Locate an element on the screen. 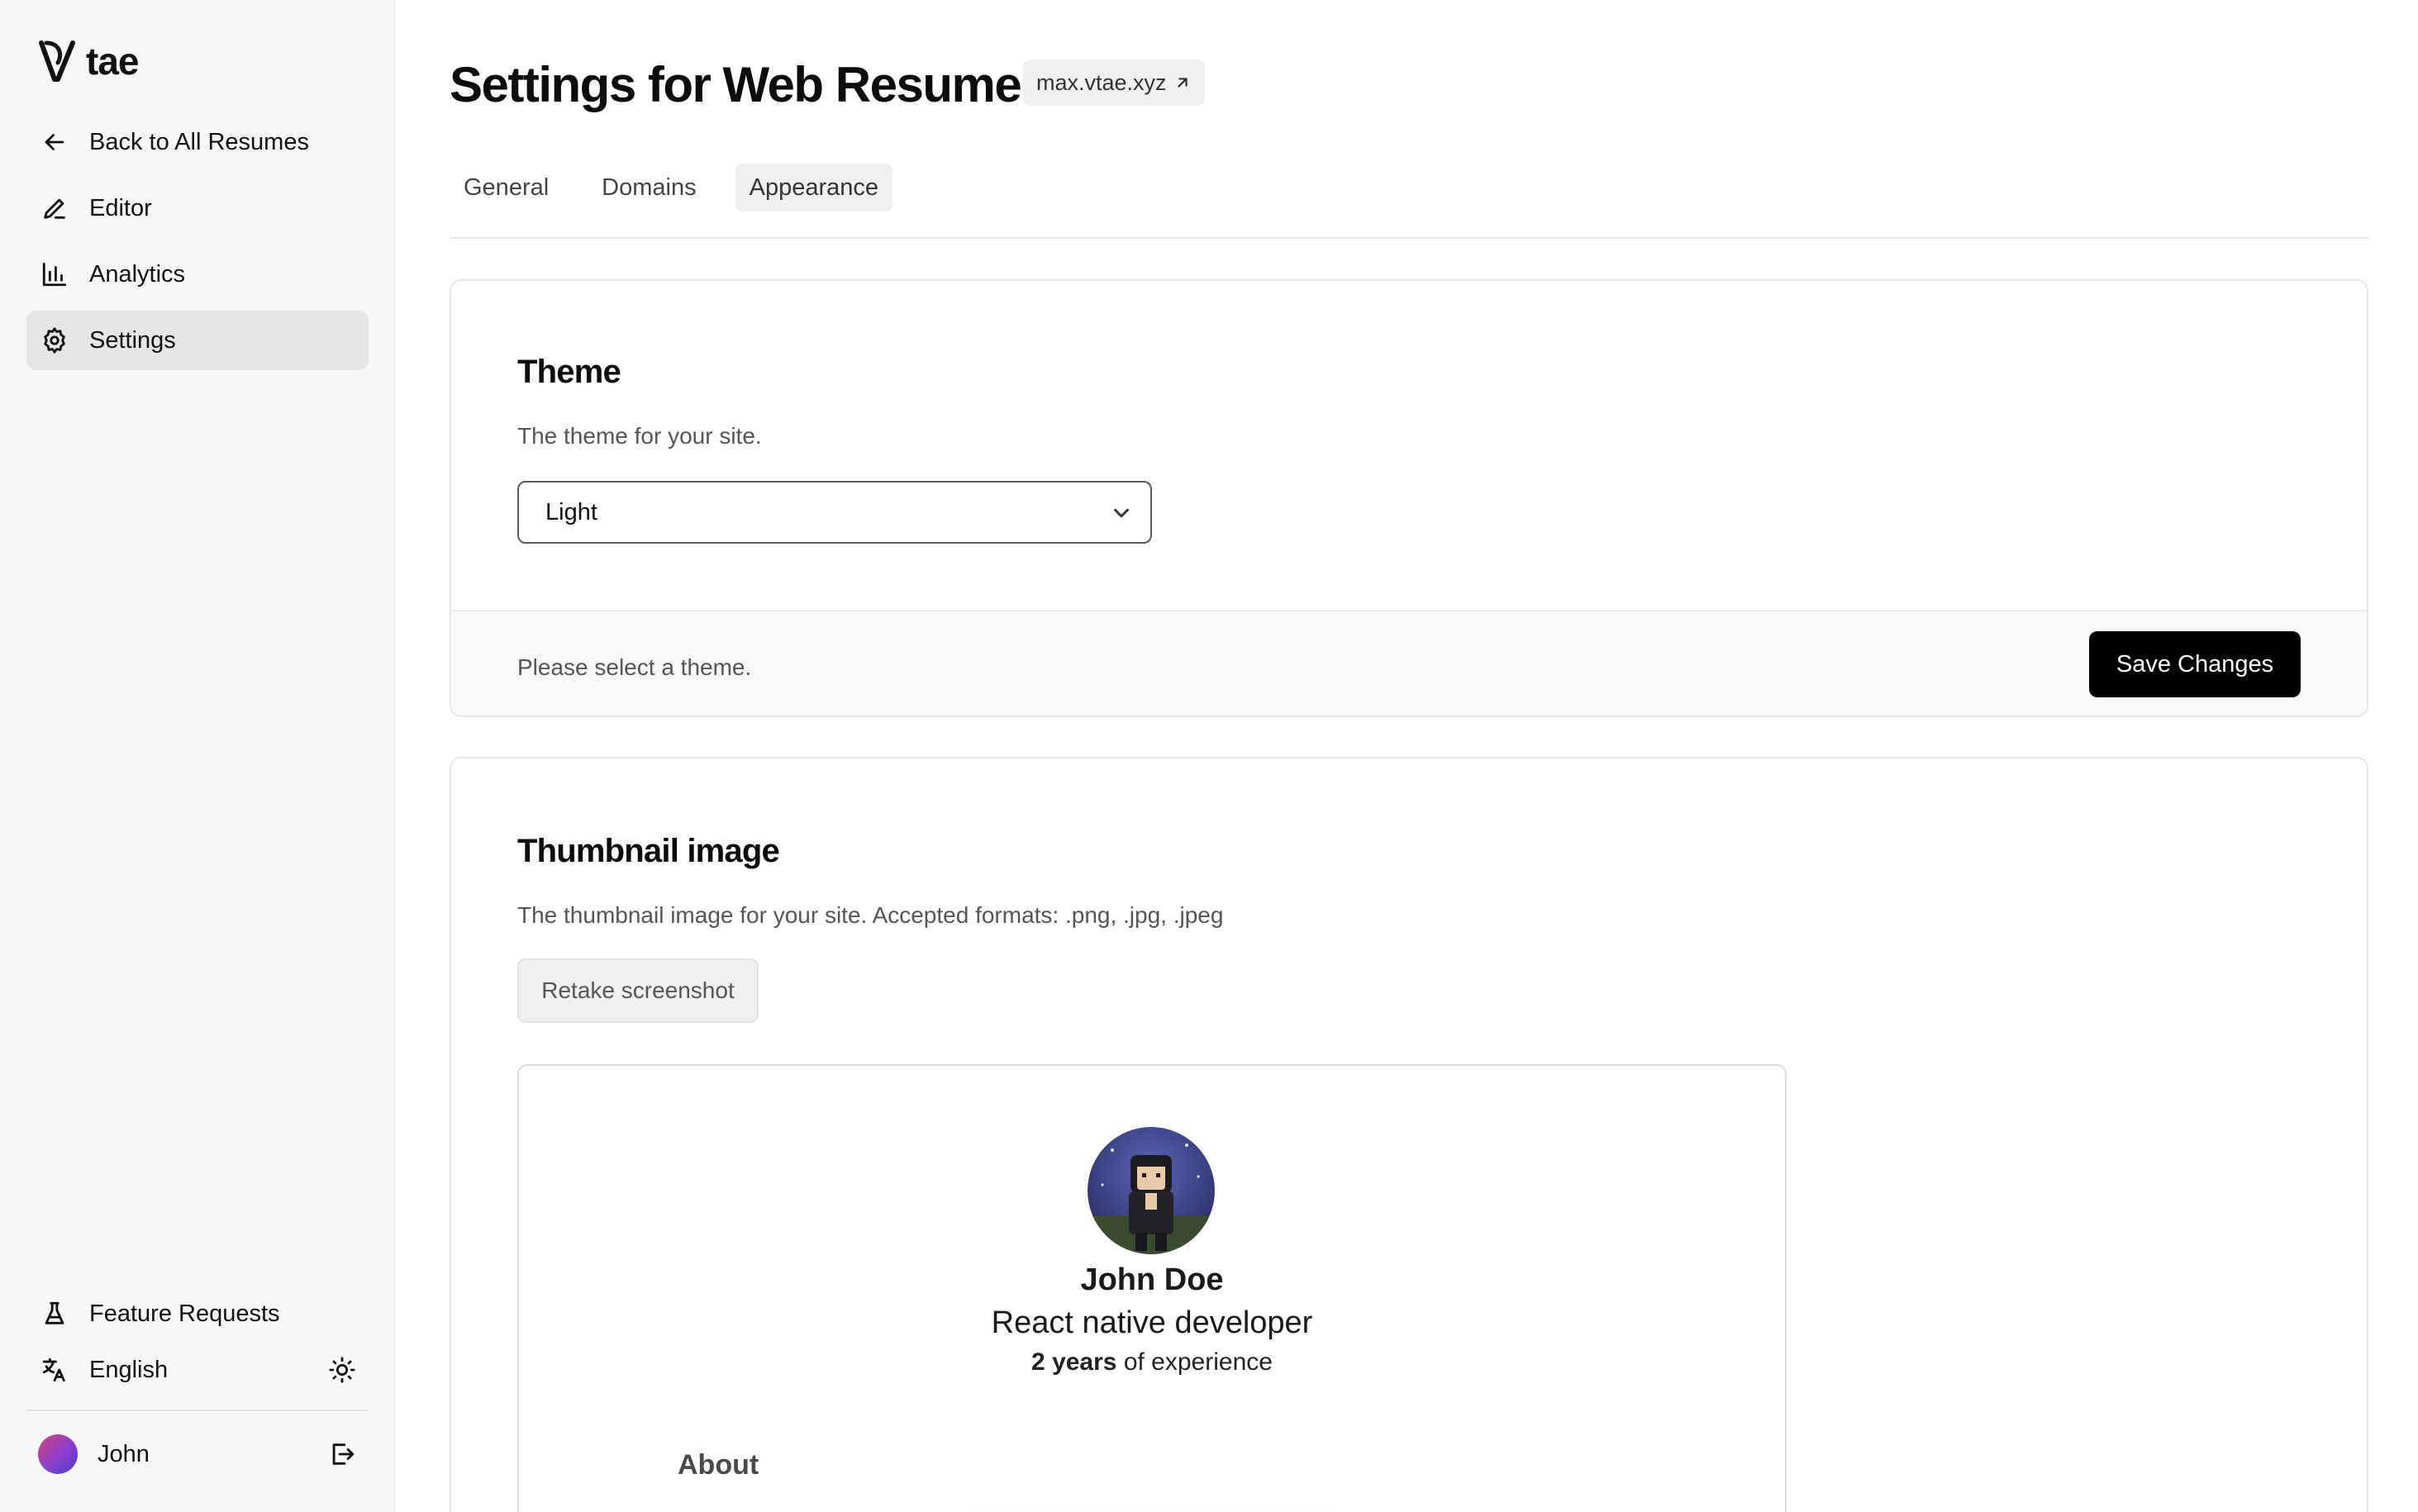 This screenshot has width=2418, height=1512. theme-title: Theme is located at coordinates (569, 372).